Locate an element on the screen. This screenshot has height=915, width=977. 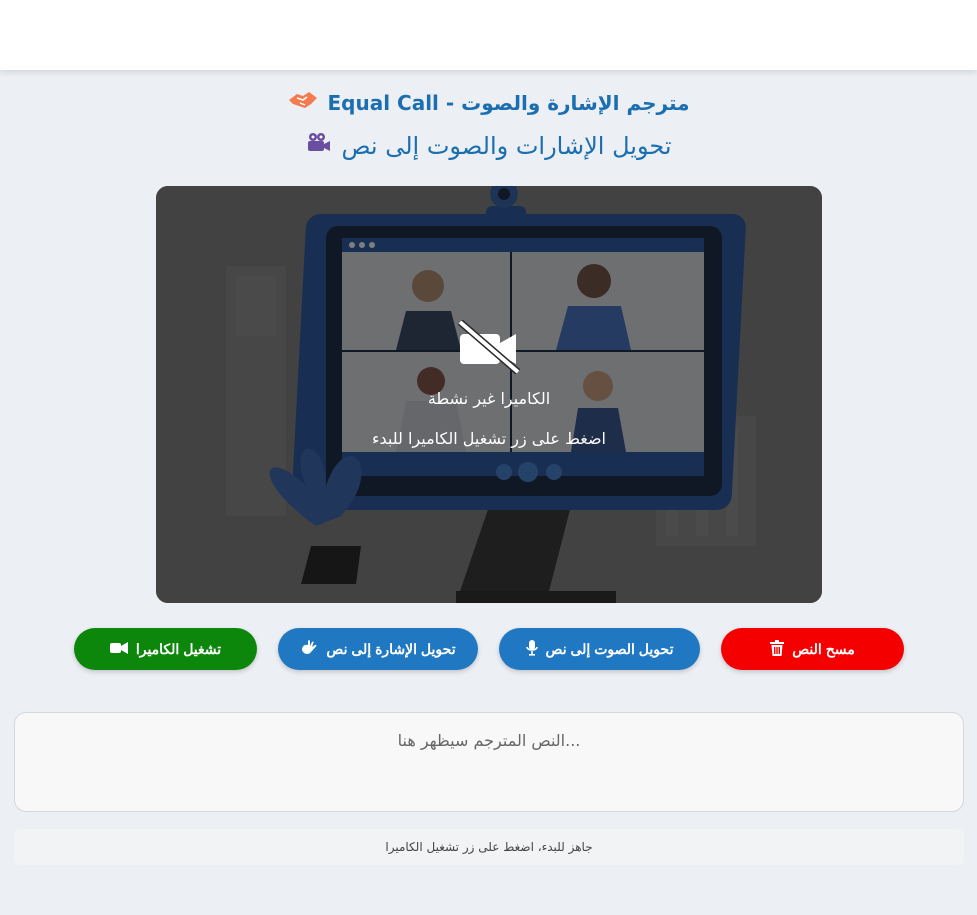
status-bar: جاهز للبدء، اضغط على زر تشغيل الكاميرا is located at coordinates (489, 847).